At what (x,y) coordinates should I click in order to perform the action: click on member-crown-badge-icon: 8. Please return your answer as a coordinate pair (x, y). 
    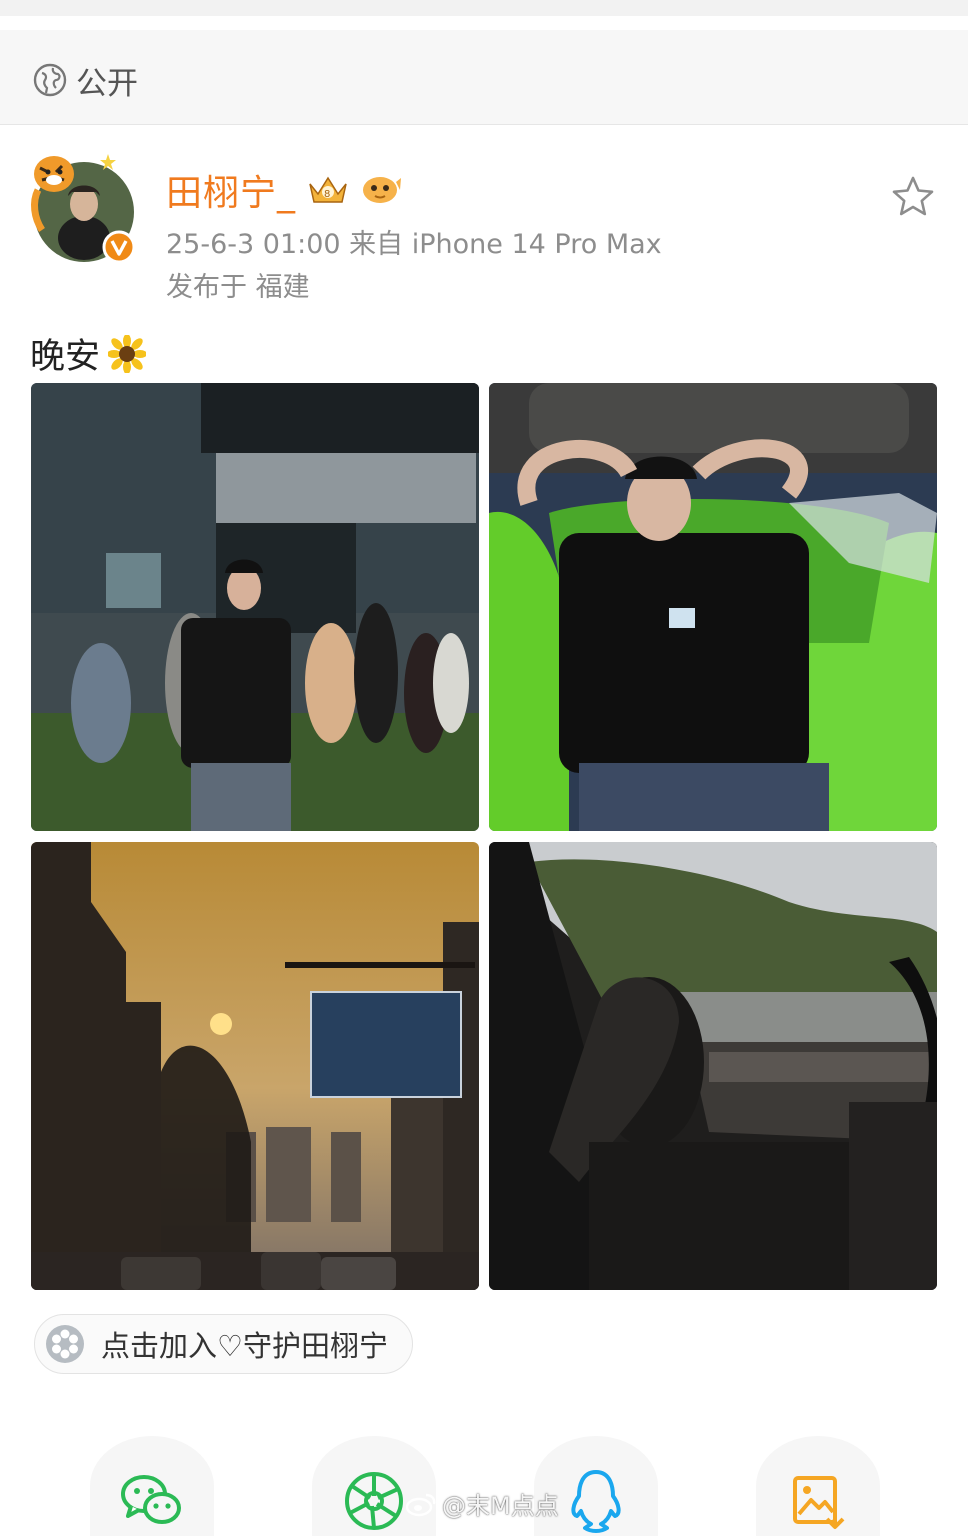
    Looking at the image, I should click on (328, 188).